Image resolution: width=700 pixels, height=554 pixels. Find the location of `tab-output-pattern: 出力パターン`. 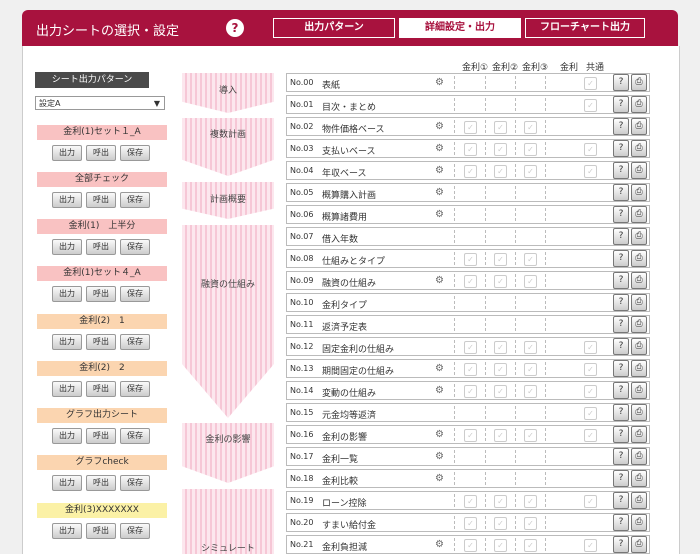

tab-output-pattern: 出力パターン is located at coordinates (334, 28).